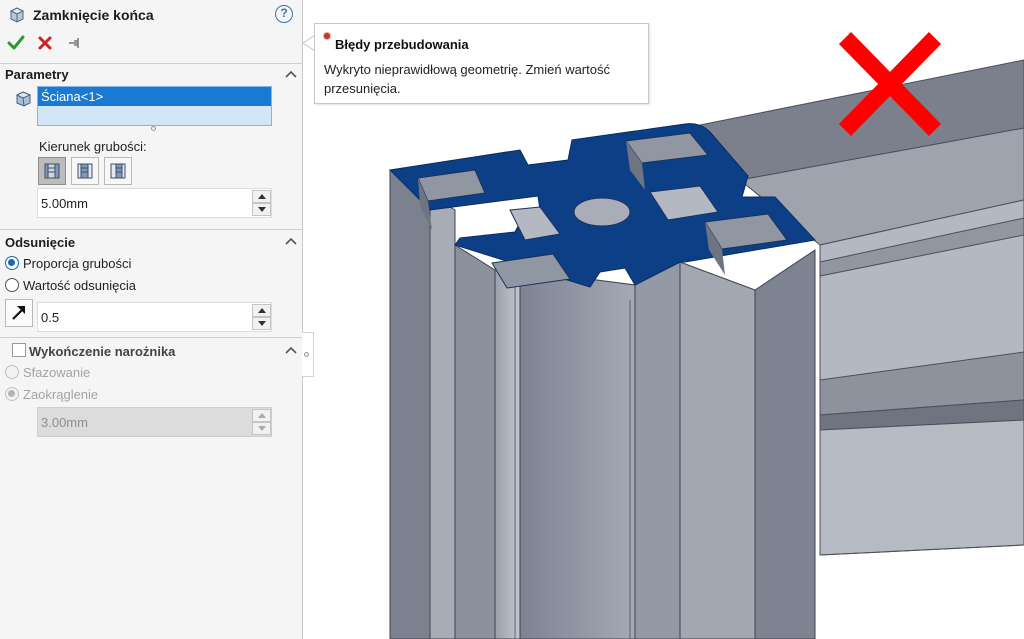 Image resolution: width=1024 pixels, height=639 pixels. Describe the element at coordinates (60, 394) in the screenshot. I see `radio-fillet-label: Zaokrąglenie` at that location.